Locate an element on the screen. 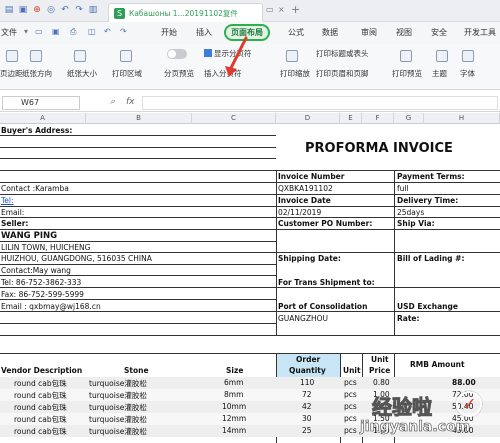  row-quantity: 110 is located at coordinates (307, 382).